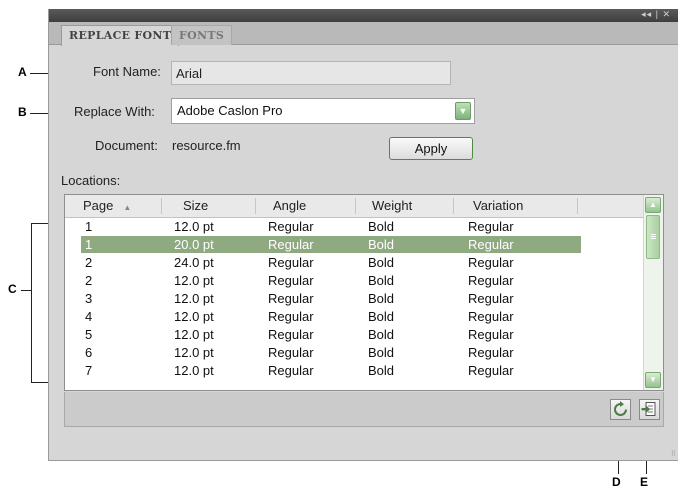 This screenshot has height=492, width=678. Describe the element at coordinates (355, 281) in the screenshot. I see `table-row: 2 12.0 pt Regular Bold Regular` at that location.